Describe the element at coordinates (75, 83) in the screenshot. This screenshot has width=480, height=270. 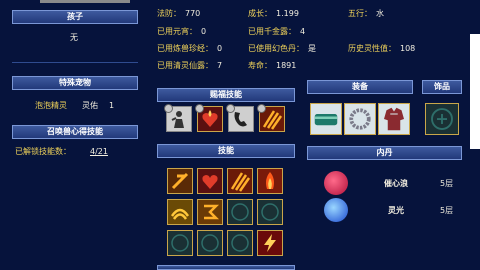
I see `special-pet-header: 特殊宠物` at that location.